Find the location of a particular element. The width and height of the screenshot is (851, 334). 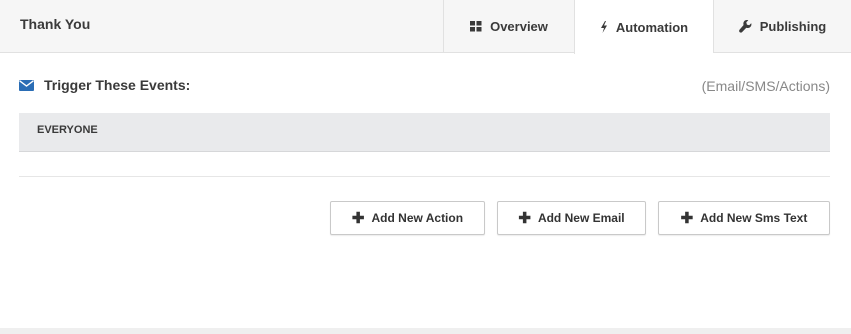

section-title-text: Trigger These Events: is located at coordinates (117, 85).